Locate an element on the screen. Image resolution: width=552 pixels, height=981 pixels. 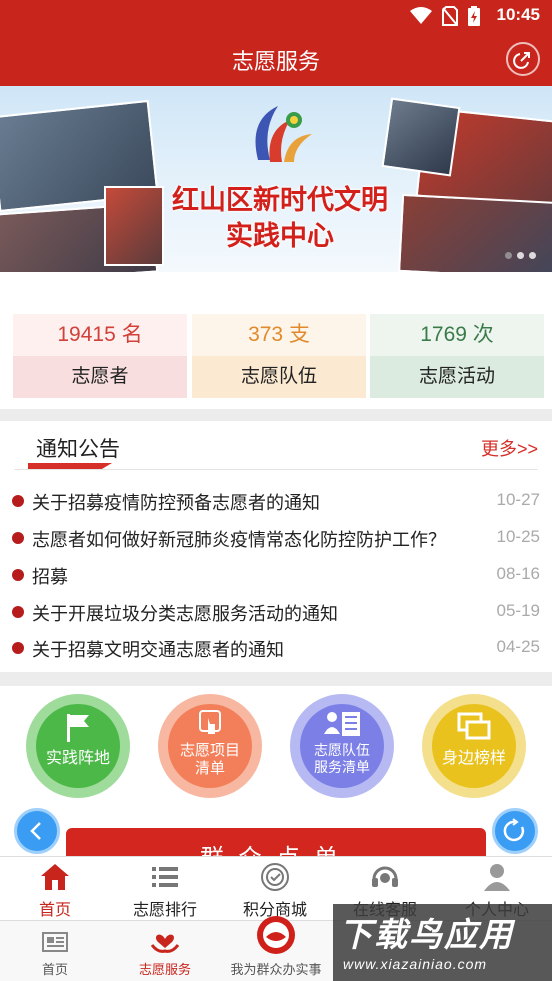
service-circle: 实践阵地 is located at coordinates (78, 746).